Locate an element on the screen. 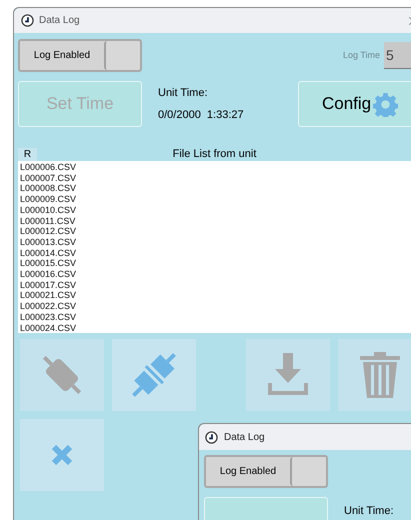 The image size is (411, 520). file-list-item: L000017.CSV is located at coordinates (215, 285).